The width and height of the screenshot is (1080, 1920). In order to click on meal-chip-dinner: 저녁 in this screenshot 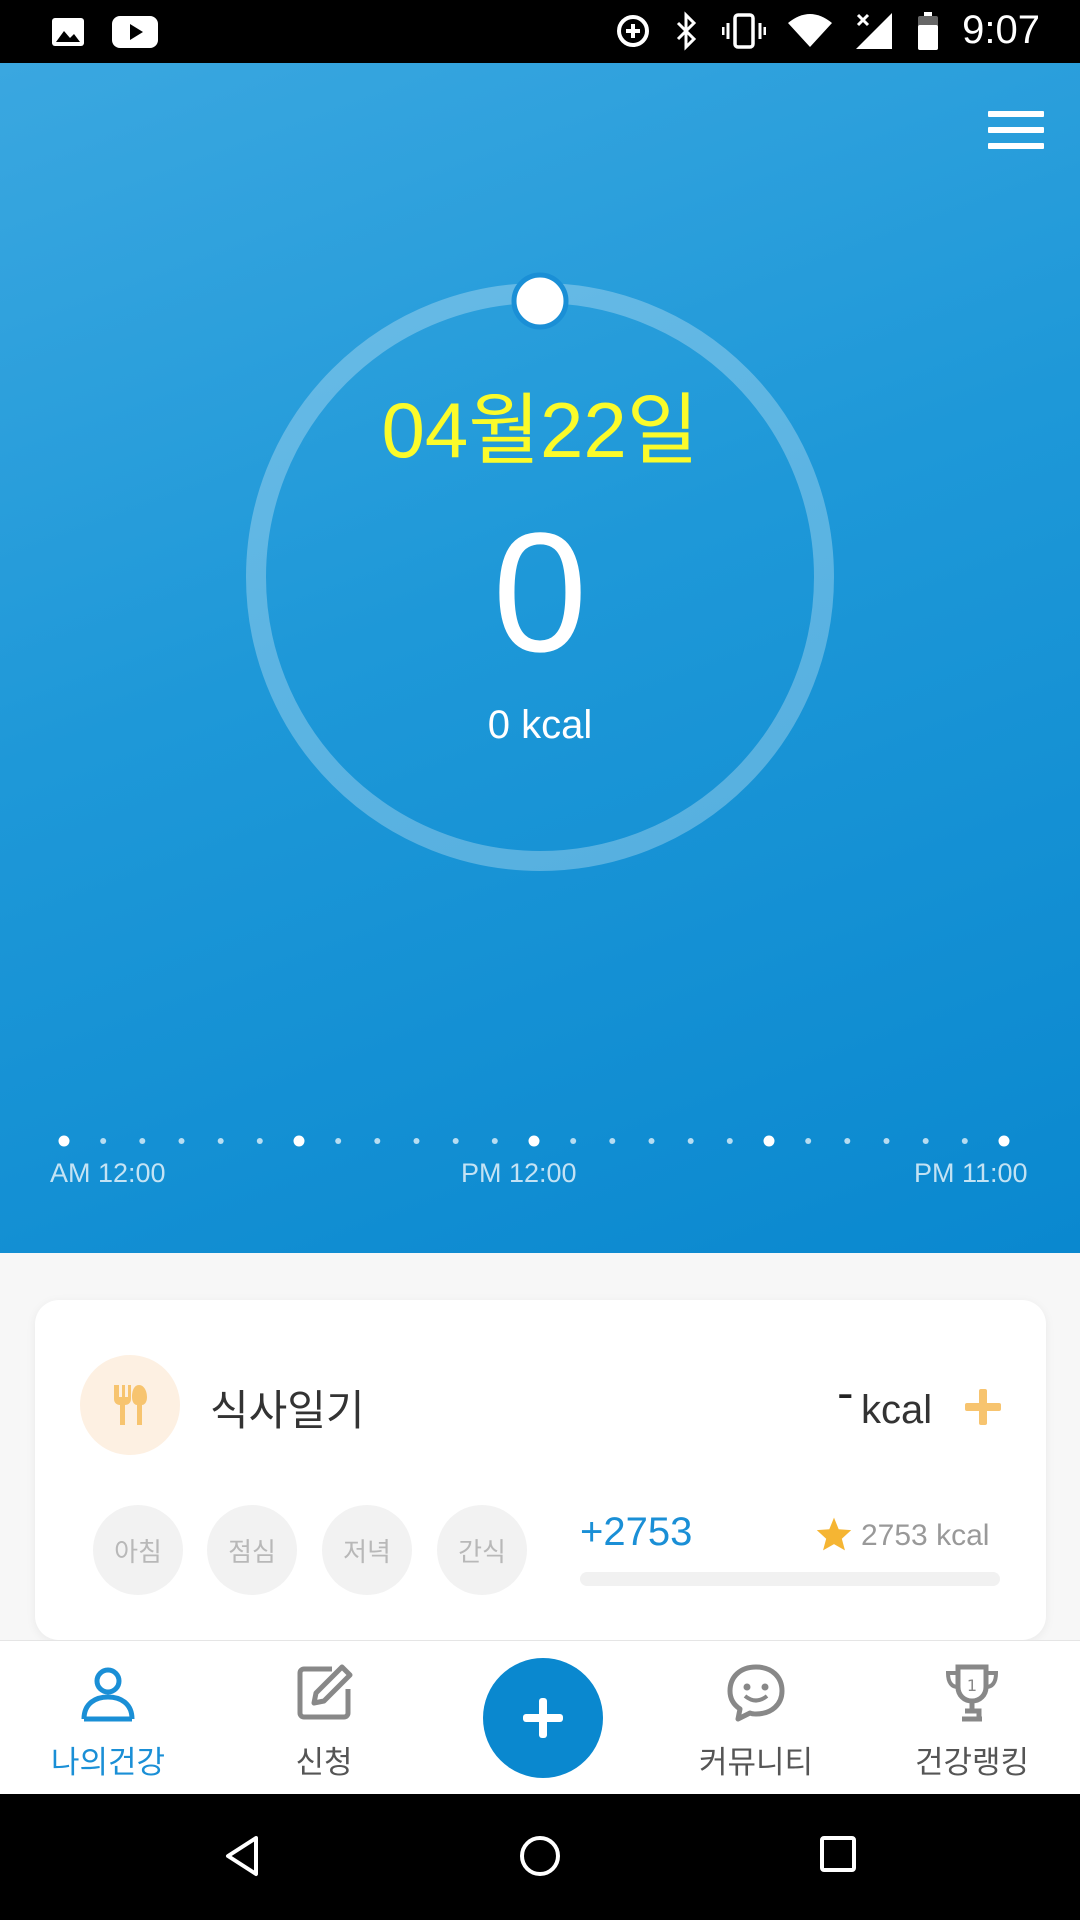, I will do `click(367, 1550)`.